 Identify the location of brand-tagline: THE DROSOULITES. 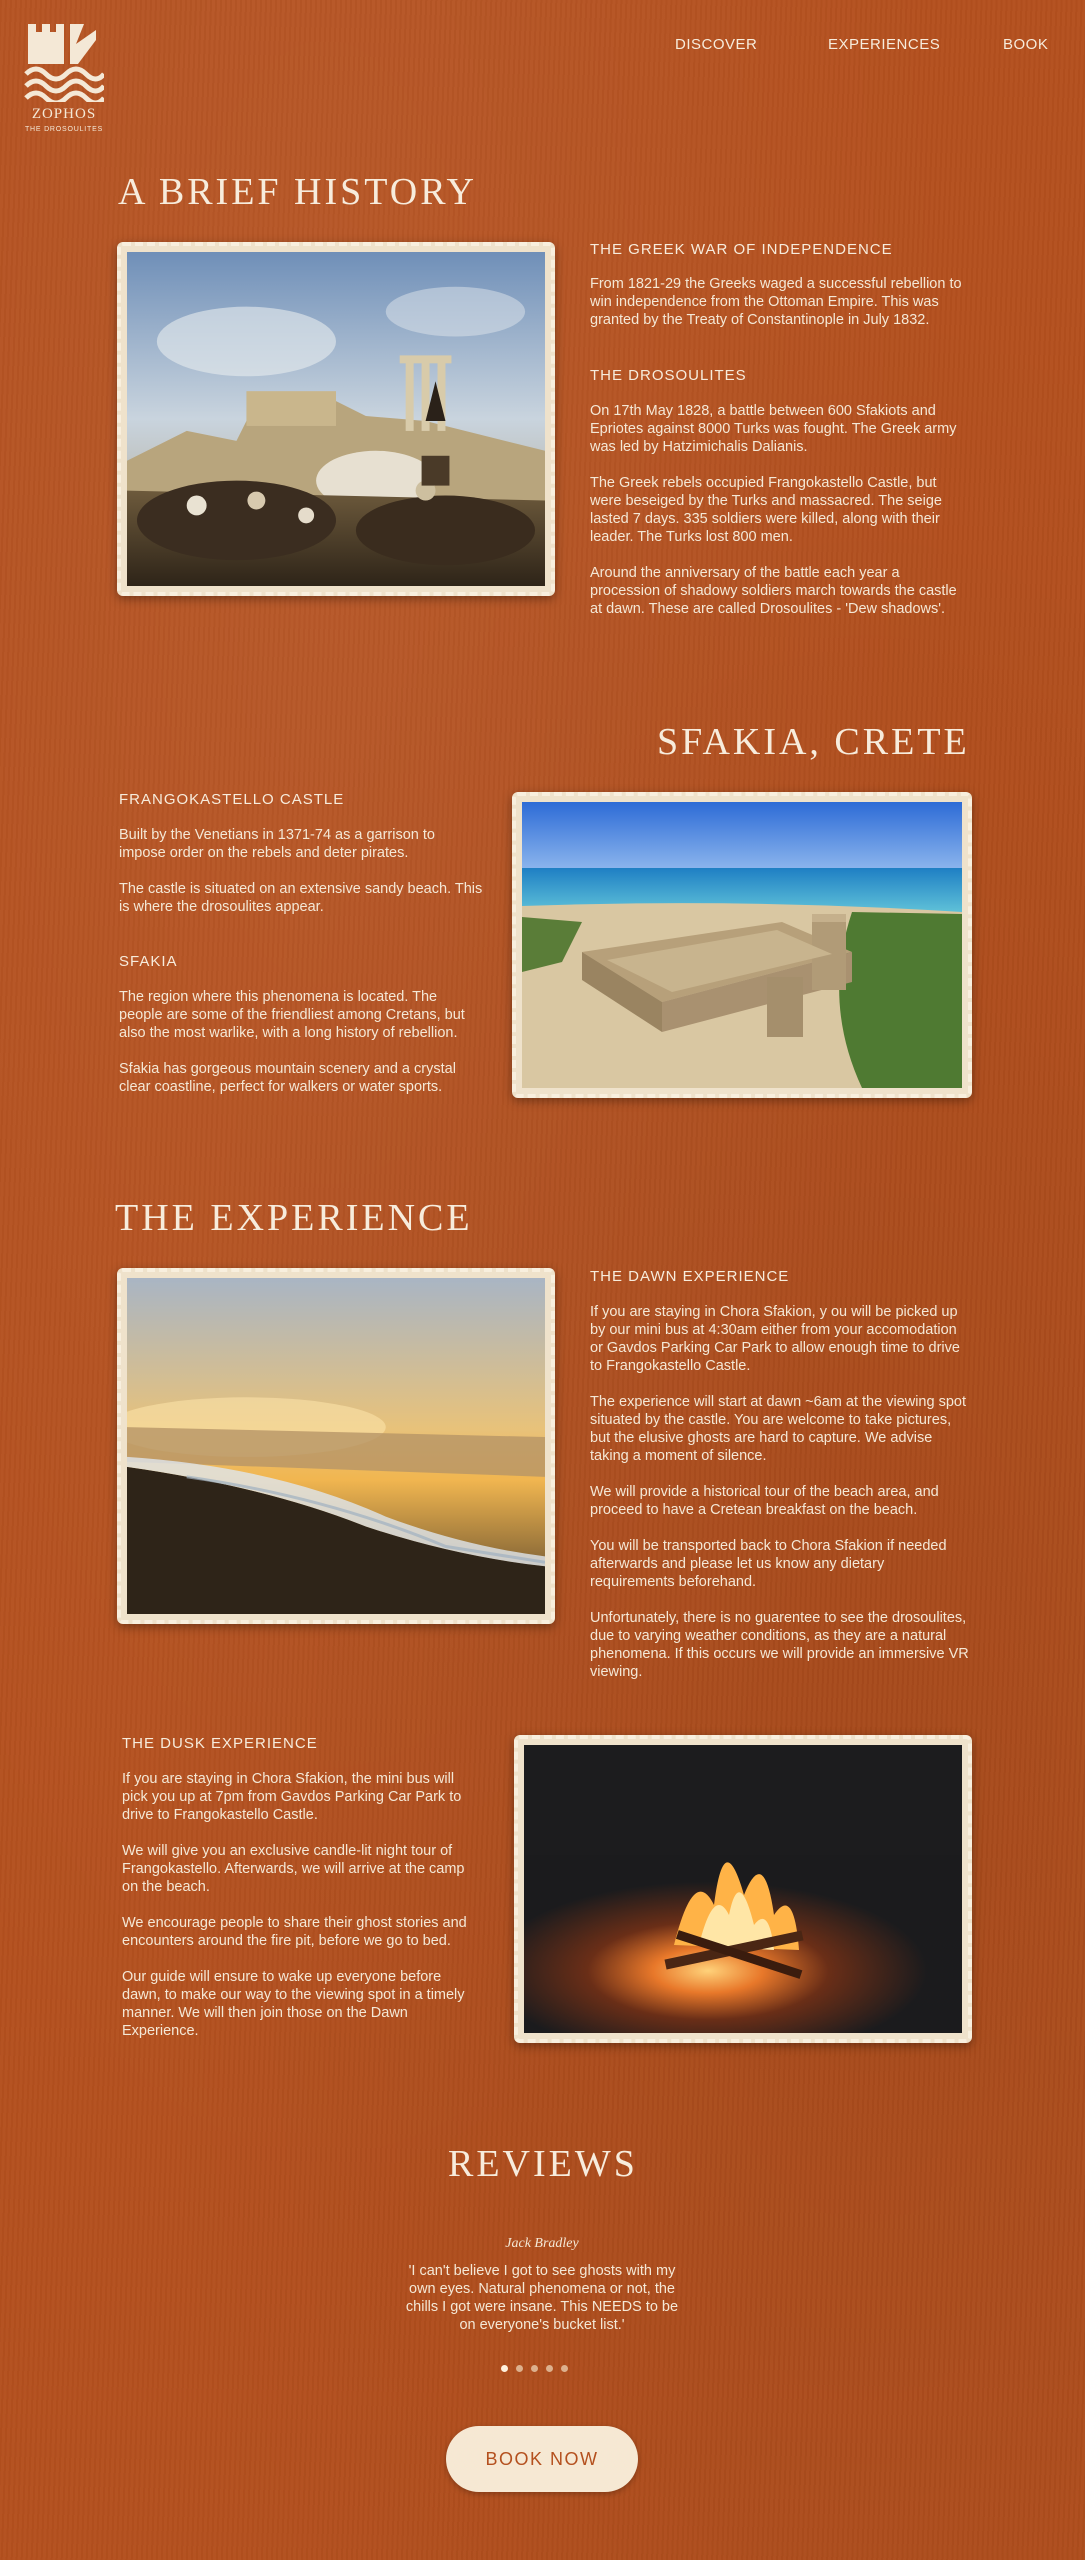
(64, 129).